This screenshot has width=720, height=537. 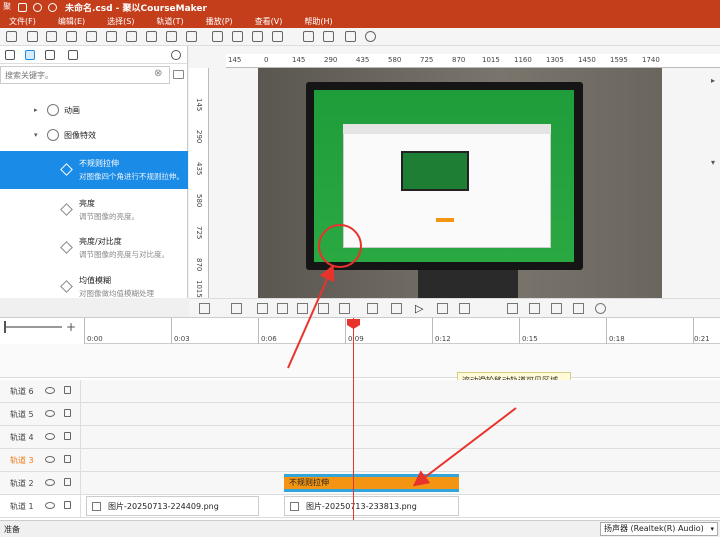 What do you see at coordinates (360, 391) in the screenshot?
I see `track-row: 轨道 6` at bounding box center [360, 391].